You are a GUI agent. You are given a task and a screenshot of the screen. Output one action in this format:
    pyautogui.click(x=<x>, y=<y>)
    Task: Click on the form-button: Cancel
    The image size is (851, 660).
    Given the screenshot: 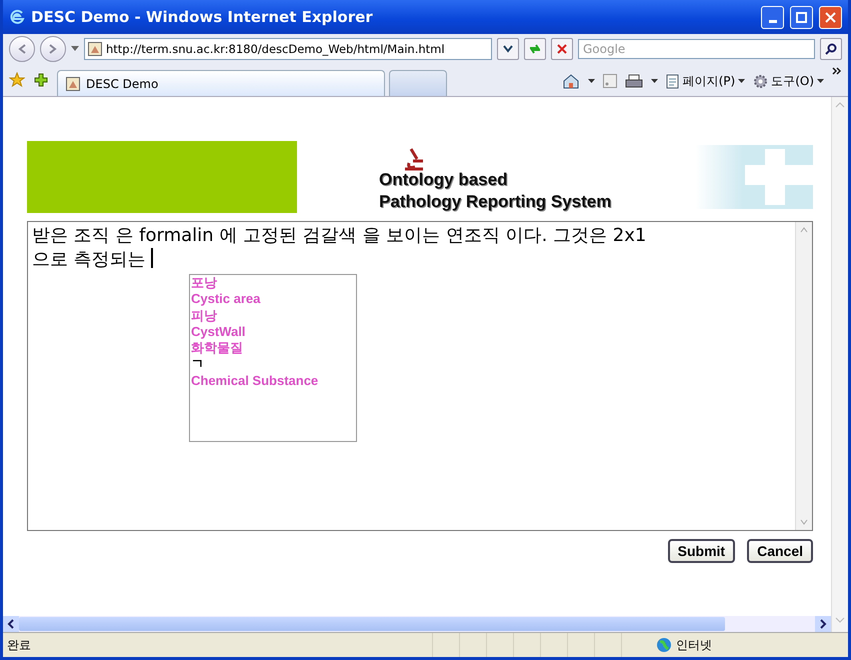 What is the action you would take?
    pyautogui.click(x=780, y=551)
    